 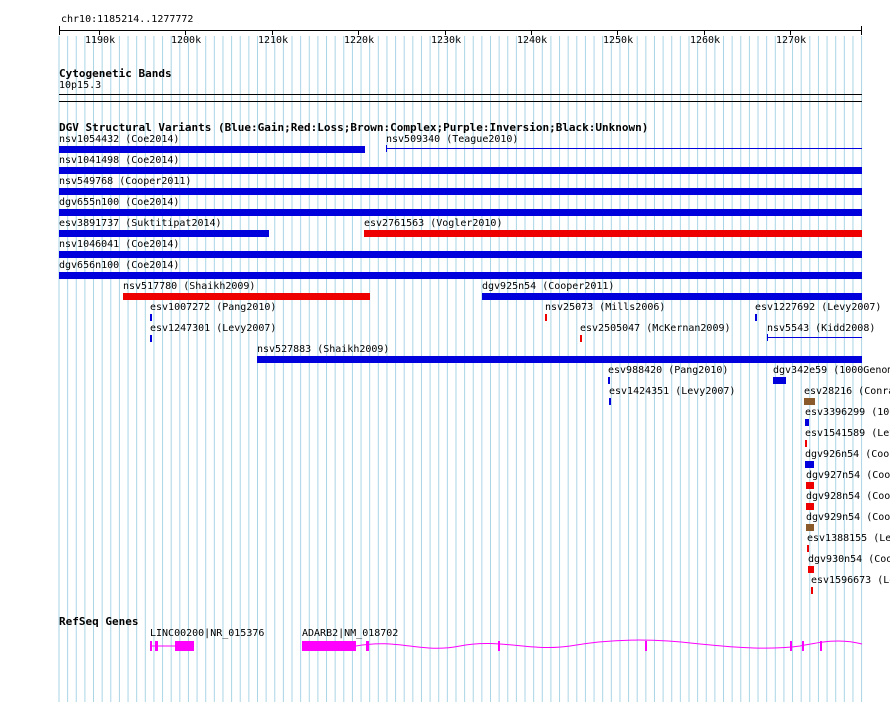 What do you see at coordinates (119, 266) in the screenshot?
I see `variant-label: dgv656n100 (Coe2014)` at bounding box center [119, 266].